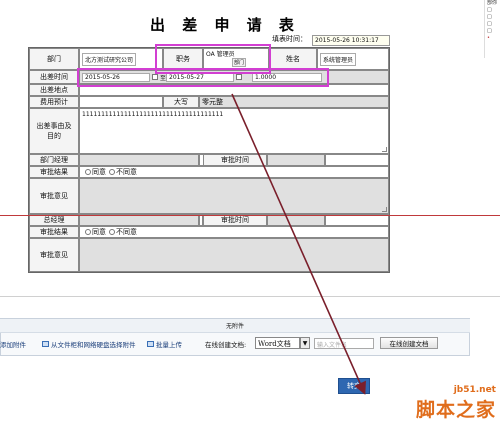 The image size is (500, 428). I want to click on batch-upload-link: 批量上传, so click(164, 344).